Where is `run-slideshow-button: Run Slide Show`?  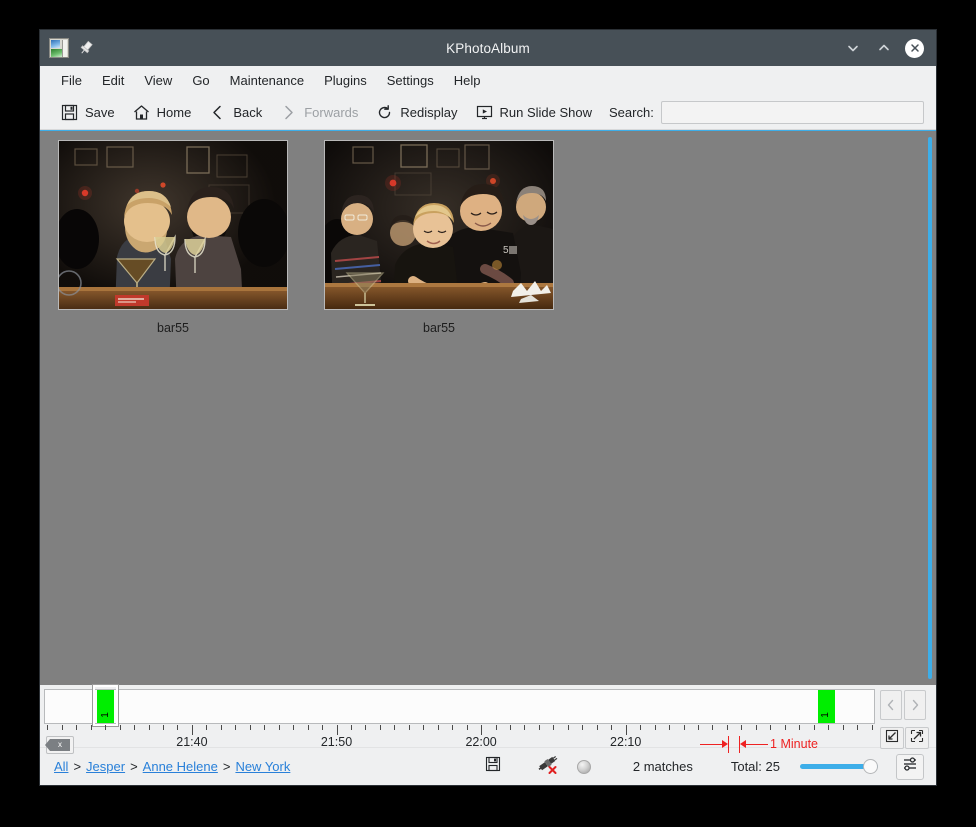
run-slideshow-button: Run Slide Show is located at coordinates (534, 112).